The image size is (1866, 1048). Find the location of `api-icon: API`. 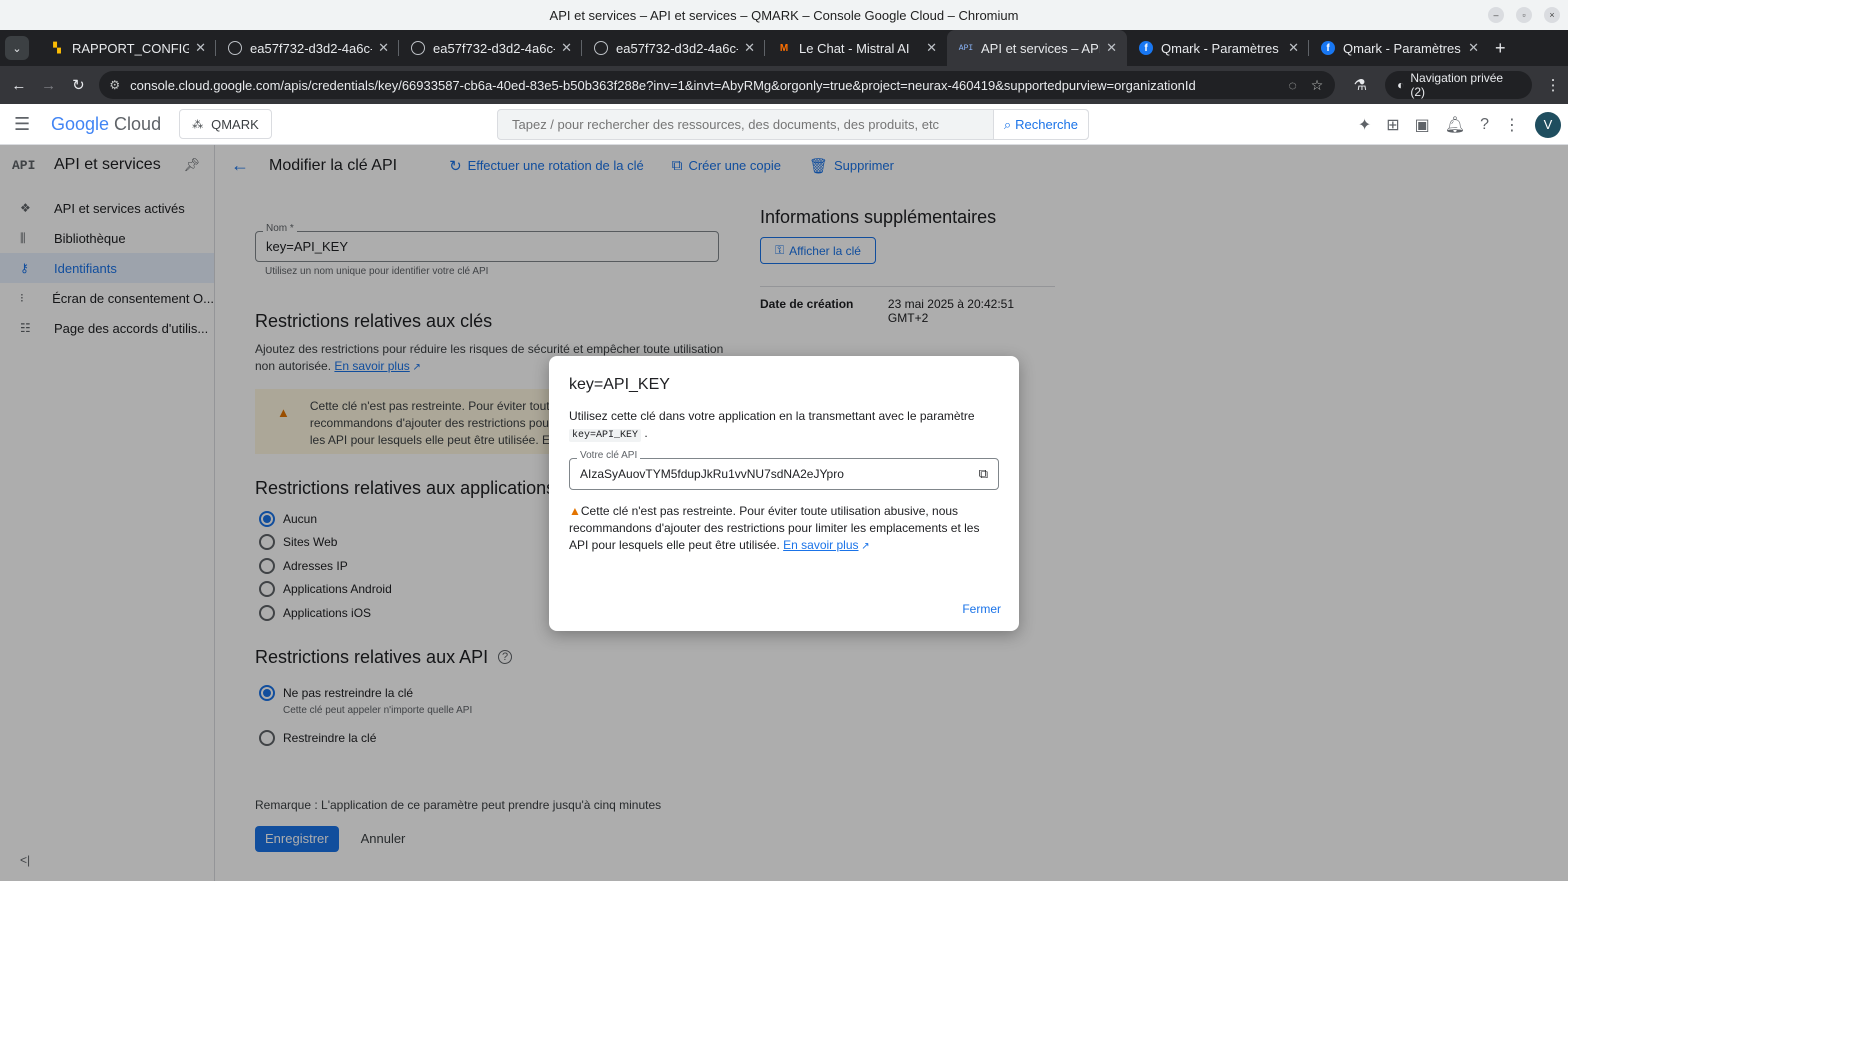

api-icon: API is located at coordinates (966, 48).